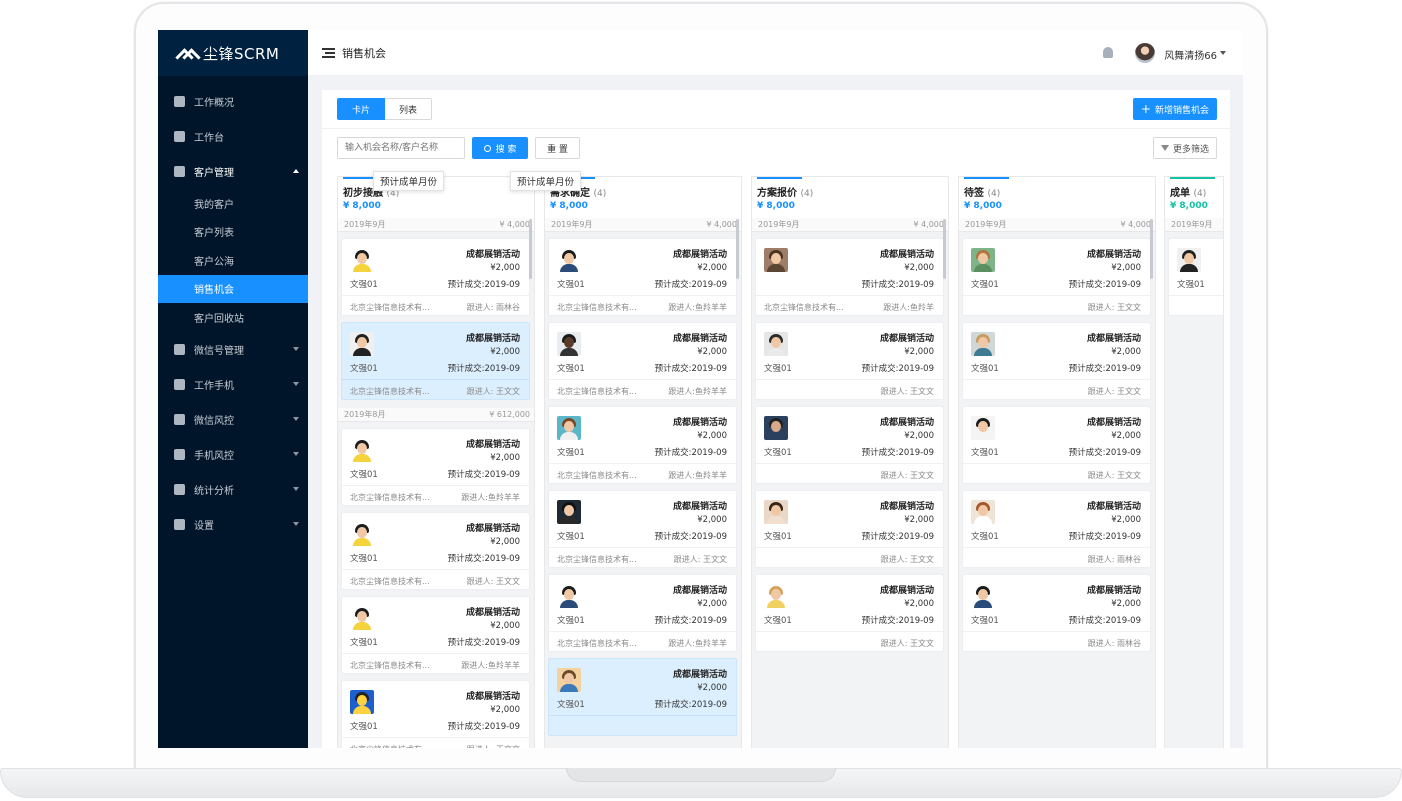  What do you see at coordinates (233, 419) in the screenshot?
I see `sidebar-item: 微信风控` at bounding box center [233, 419].